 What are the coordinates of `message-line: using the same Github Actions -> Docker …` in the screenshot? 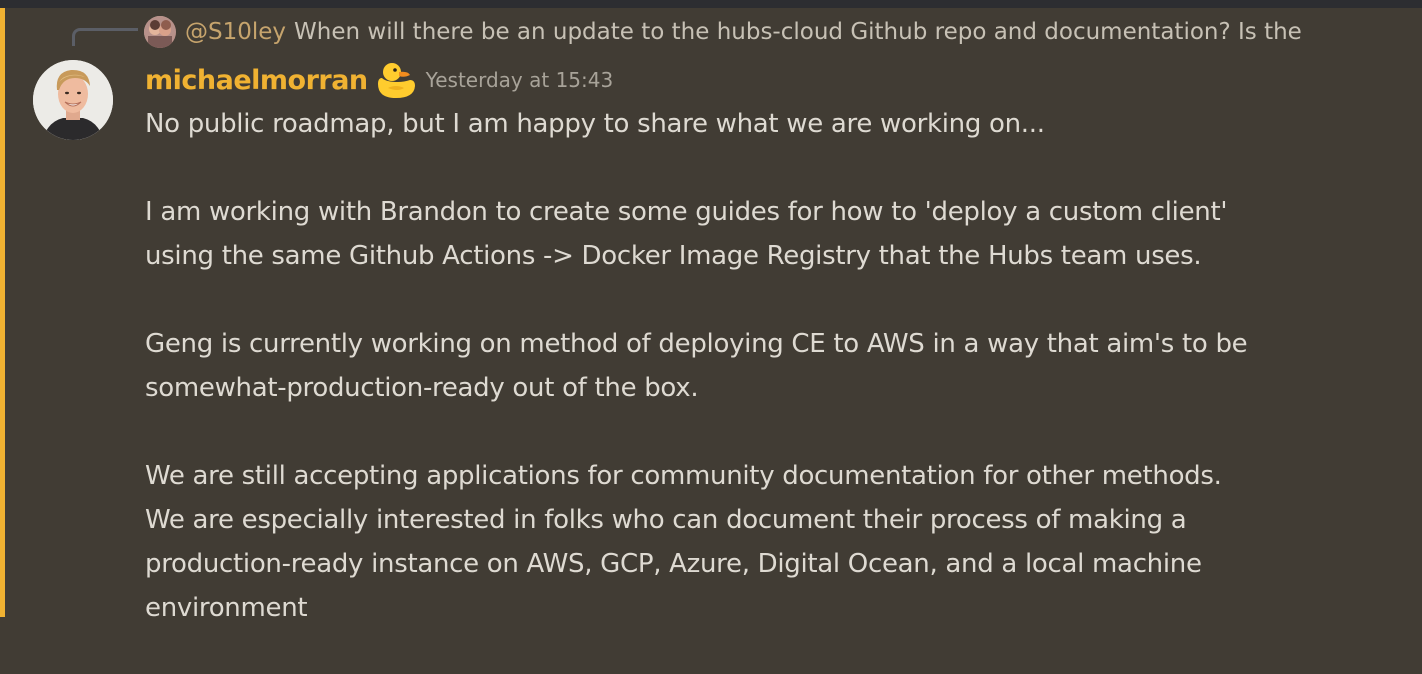 It's located at (673, 256).